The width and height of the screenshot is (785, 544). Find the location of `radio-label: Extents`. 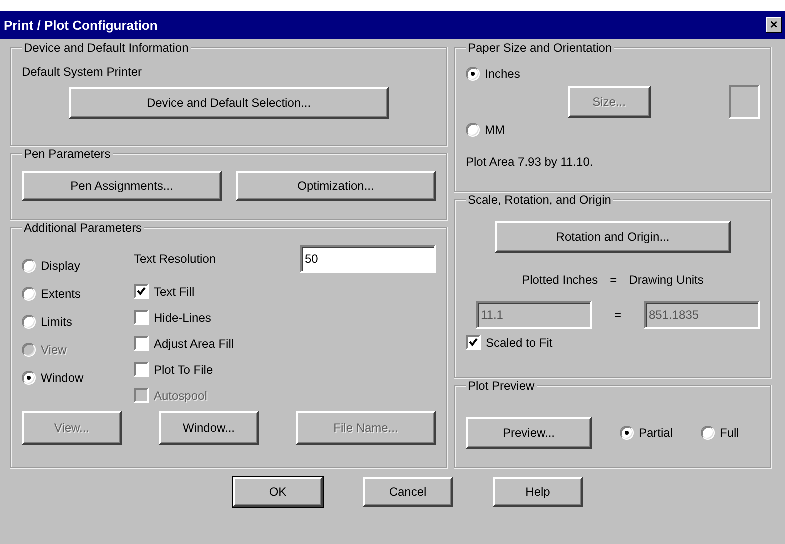

radio-label: Extents is located at coordinates (61, 294).